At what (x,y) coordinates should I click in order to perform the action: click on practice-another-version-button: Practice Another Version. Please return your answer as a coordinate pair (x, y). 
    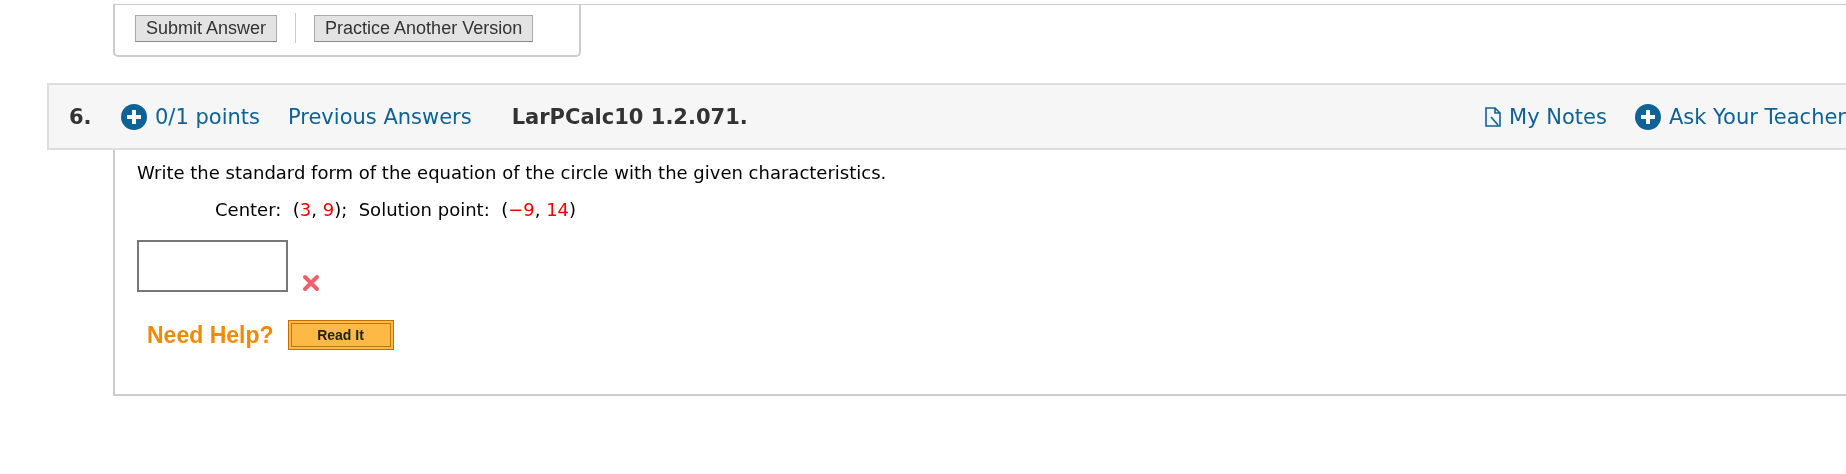
    Looking at the image, I should click on (424, 28).